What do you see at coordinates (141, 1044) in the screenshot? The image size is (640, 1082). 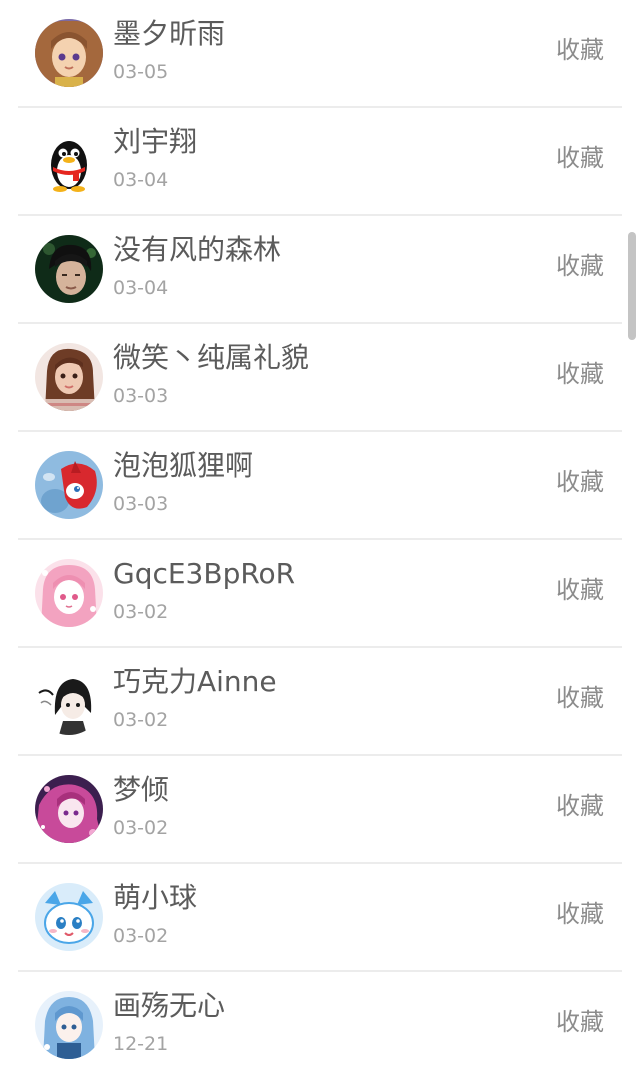 I see `follow-date: 12-21` at bounding box center [141, 1044].